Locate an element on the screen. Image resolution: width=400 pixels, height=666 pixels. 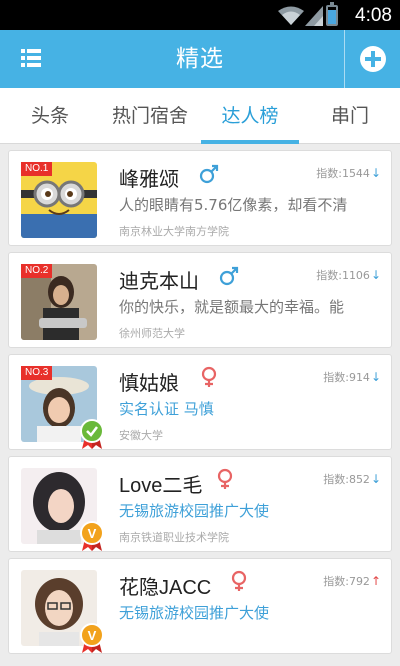
battery-icon is located at coordinates (332, 14).